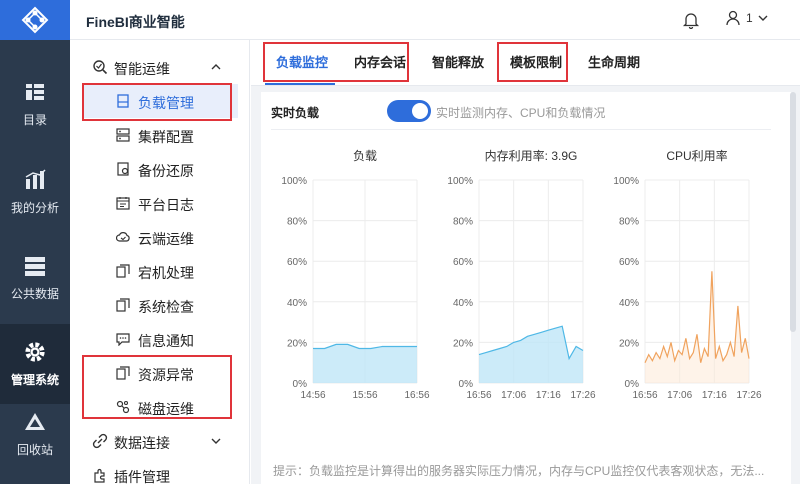 Image resolution: width=800 pixels, height=484 pixels. What do you see at coordinates (166, 171) in the screenshot?
I see `sidebar-item-label: 备份还原` at bounding box center [166, 171].